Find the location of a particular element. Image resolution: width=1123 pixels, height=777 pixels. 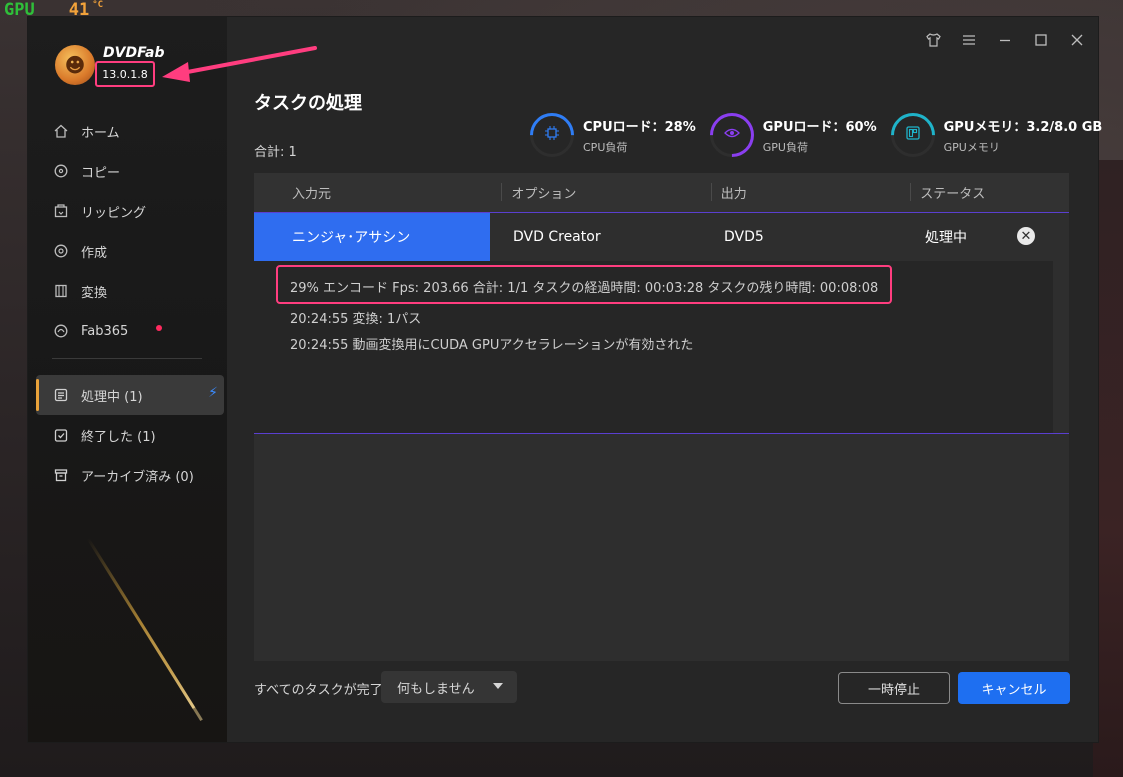

window-controls is located at coordinates (1005, 40).